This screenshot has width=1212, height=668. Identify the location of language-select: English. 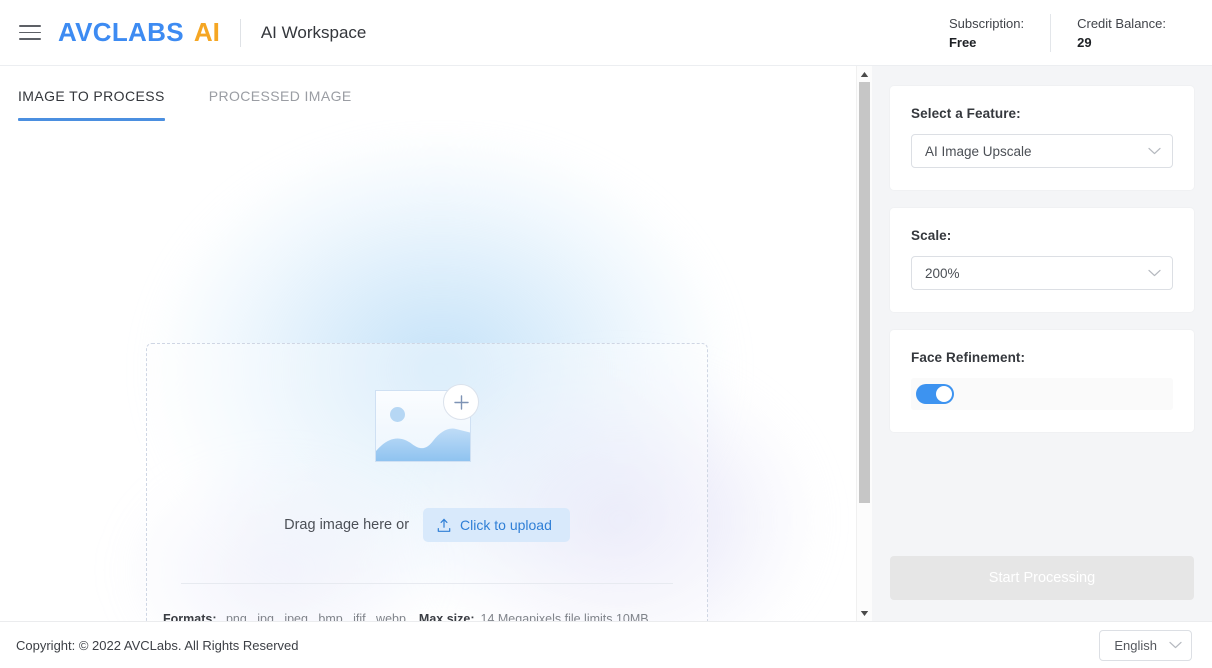
(1145, 645).